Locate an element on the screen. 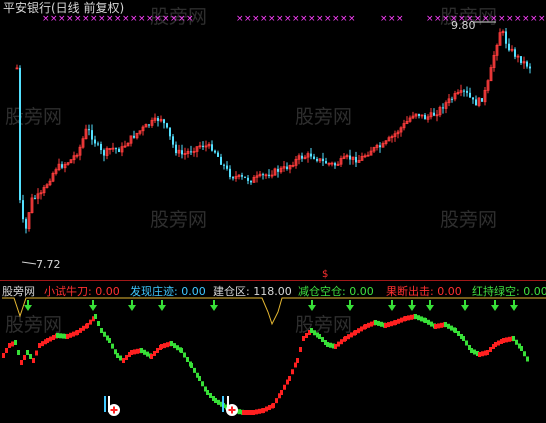  indicator-item: 减仓空仓: 0.00 is located at coordinates (336, 291).